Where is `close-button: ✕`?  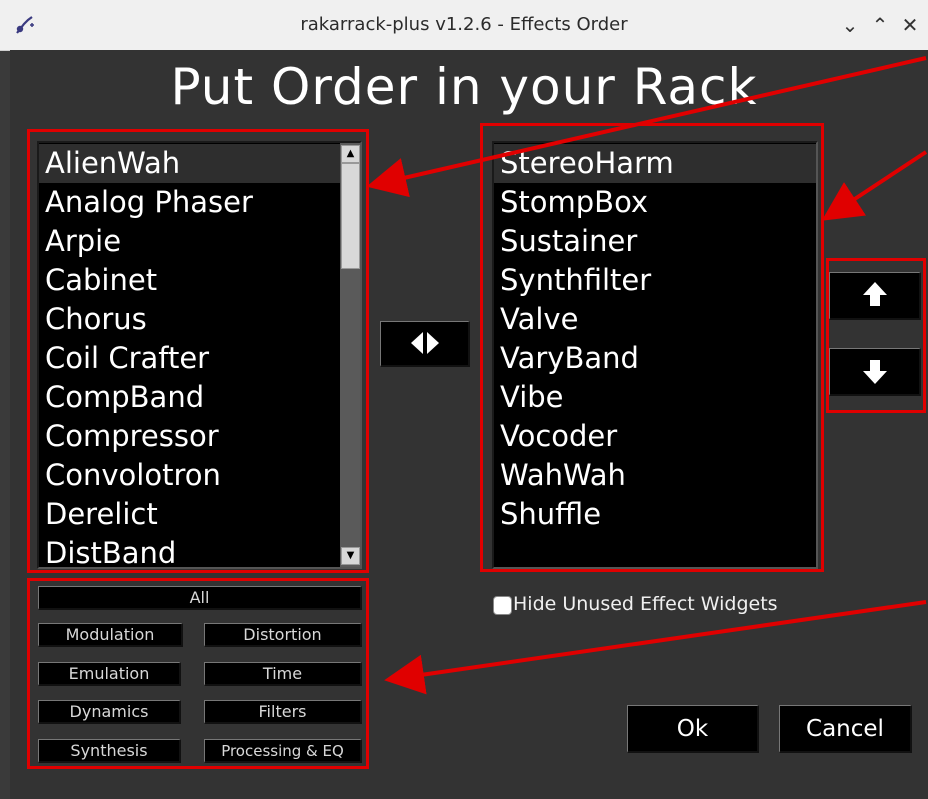
close-button: ✕ is located at coordinates (910, 25).